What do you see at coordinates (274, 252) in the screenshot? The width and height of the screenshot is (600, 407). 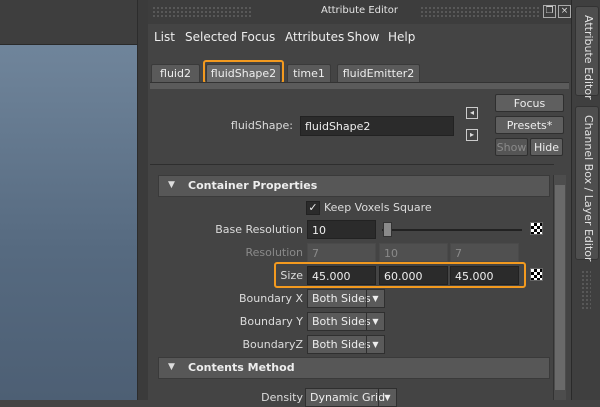 I see `resolution-label: Resolution` at bounding box center [274, 252].